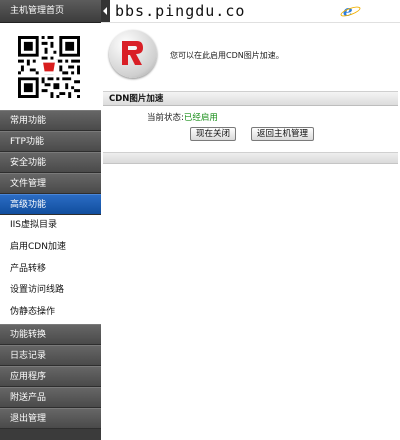 This screenshot has height=440, width=400. Describe the element at coordinates (250, 98) in the screenshot. I see `section-header: CDN图片加速` at that location.